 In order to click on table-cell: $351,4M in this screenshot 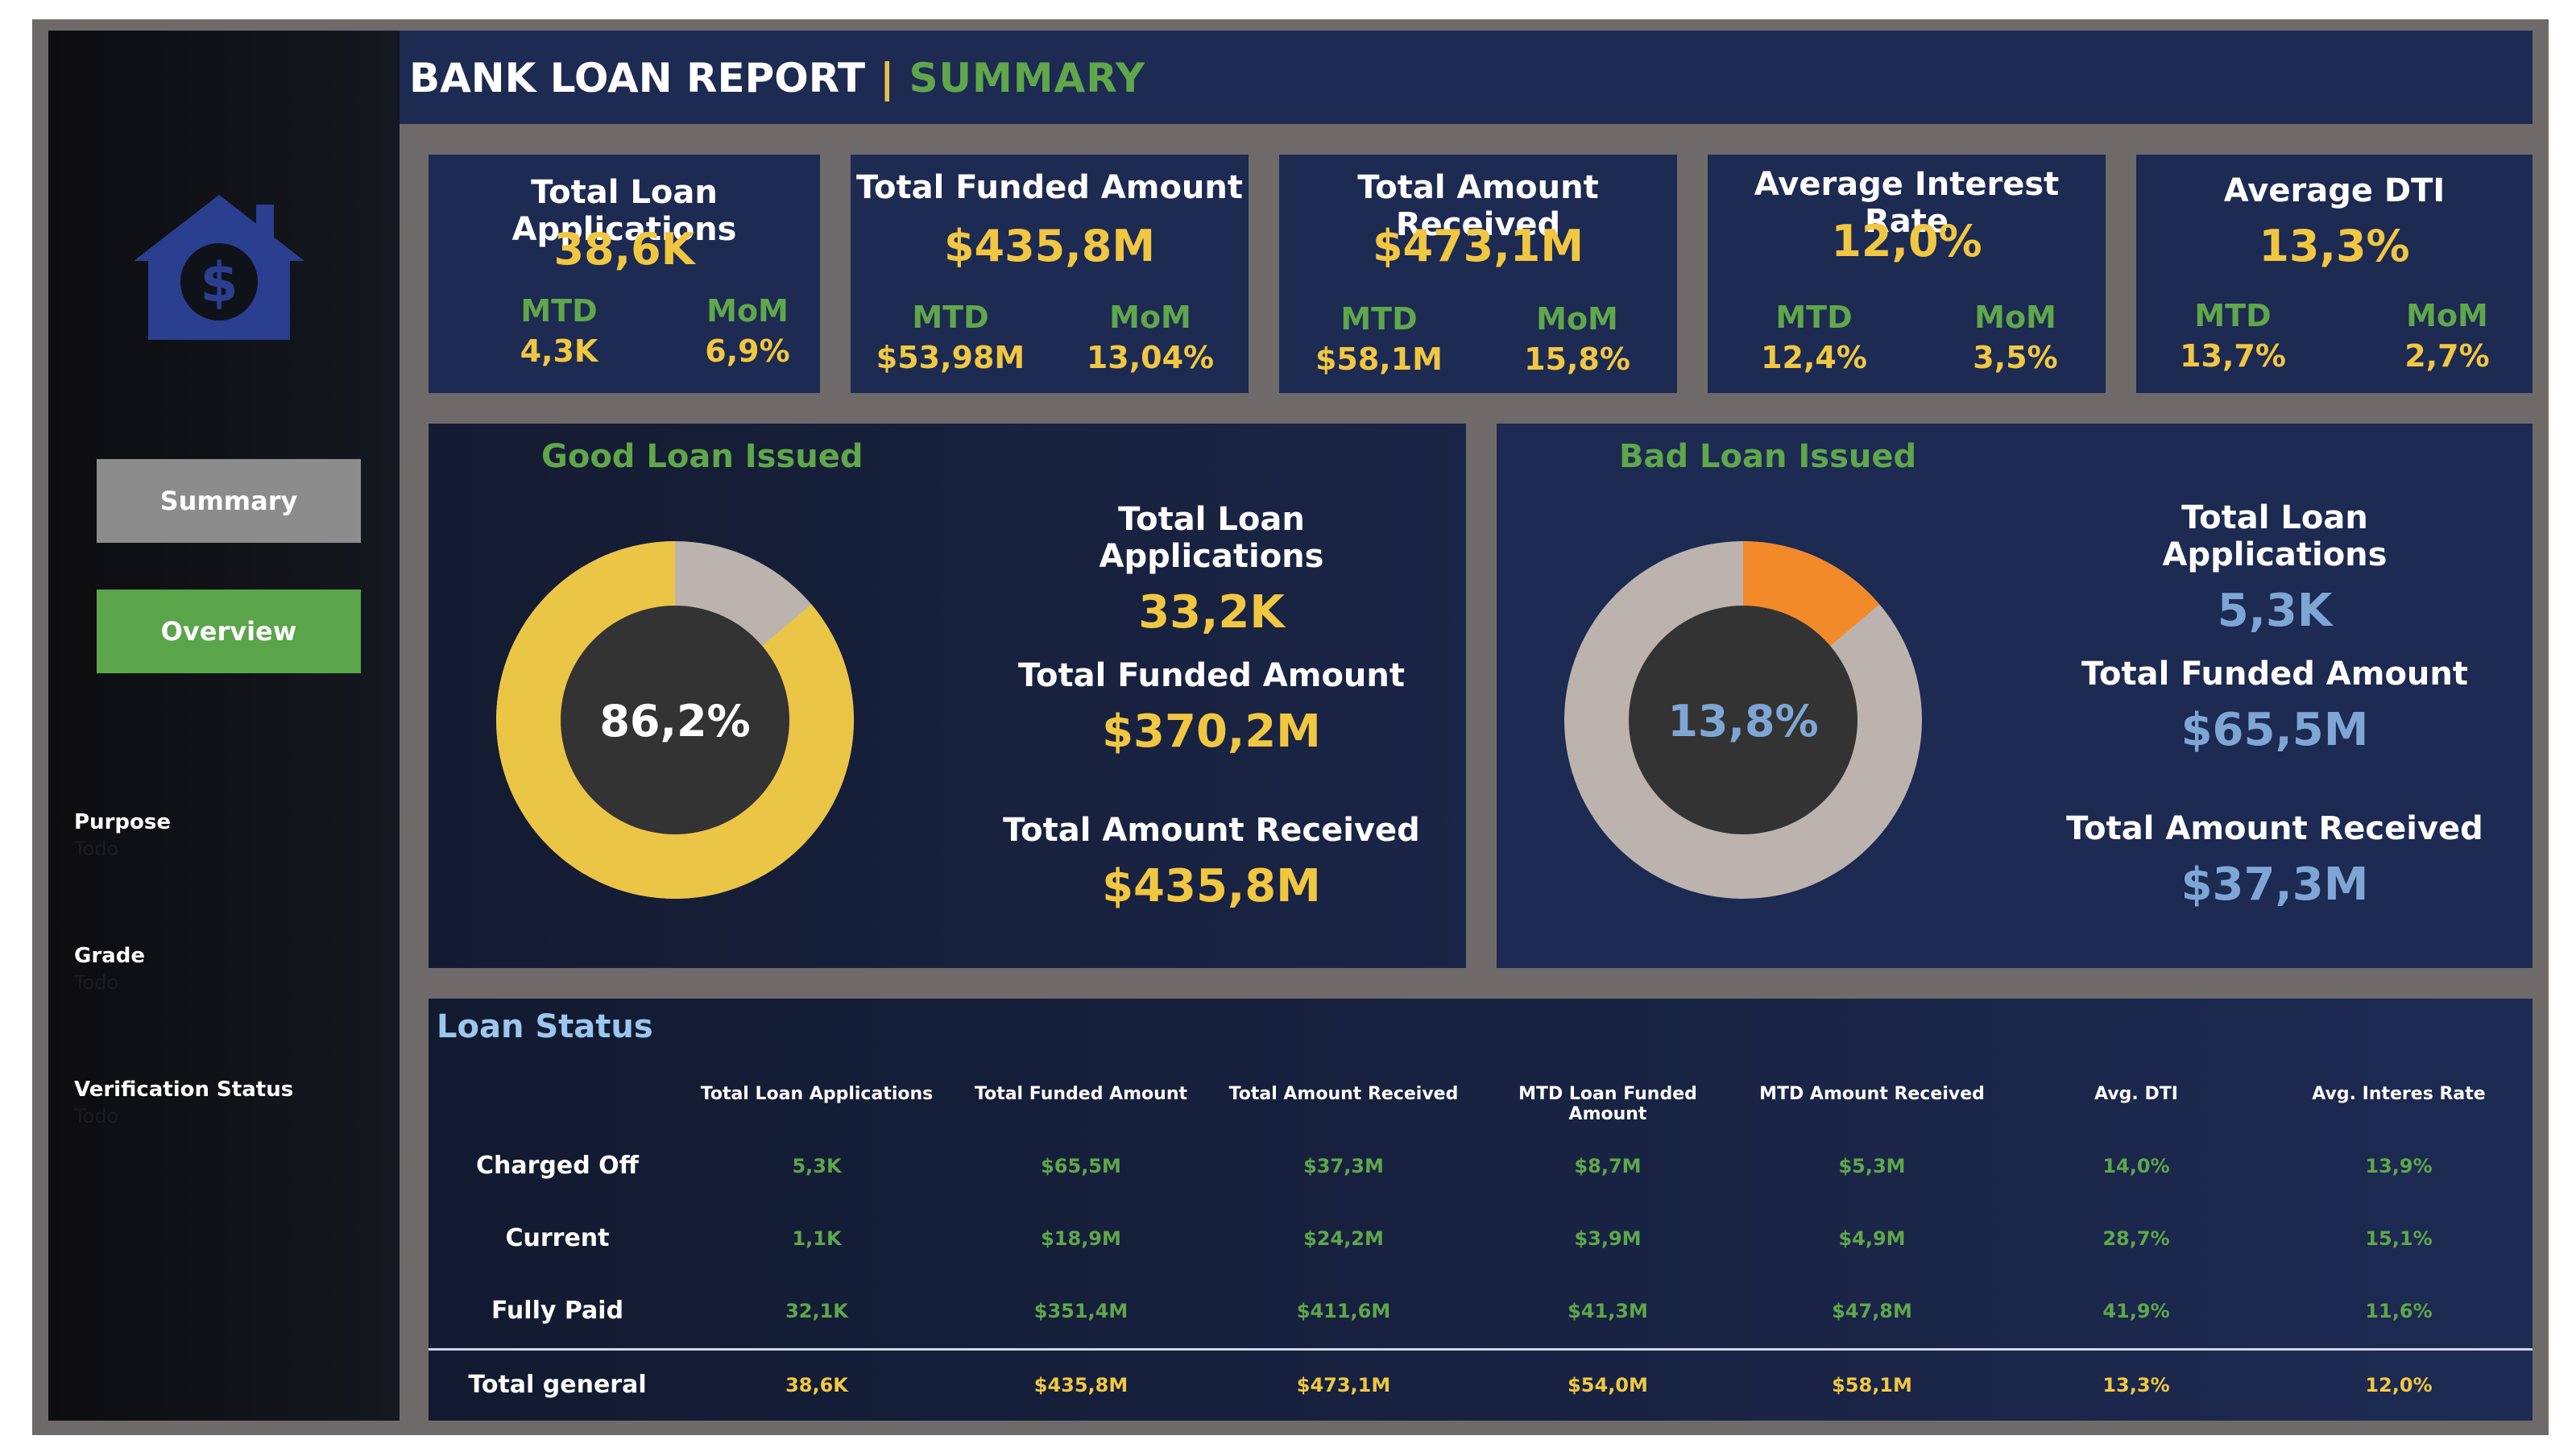, I will do `click(1081, 1311)`.